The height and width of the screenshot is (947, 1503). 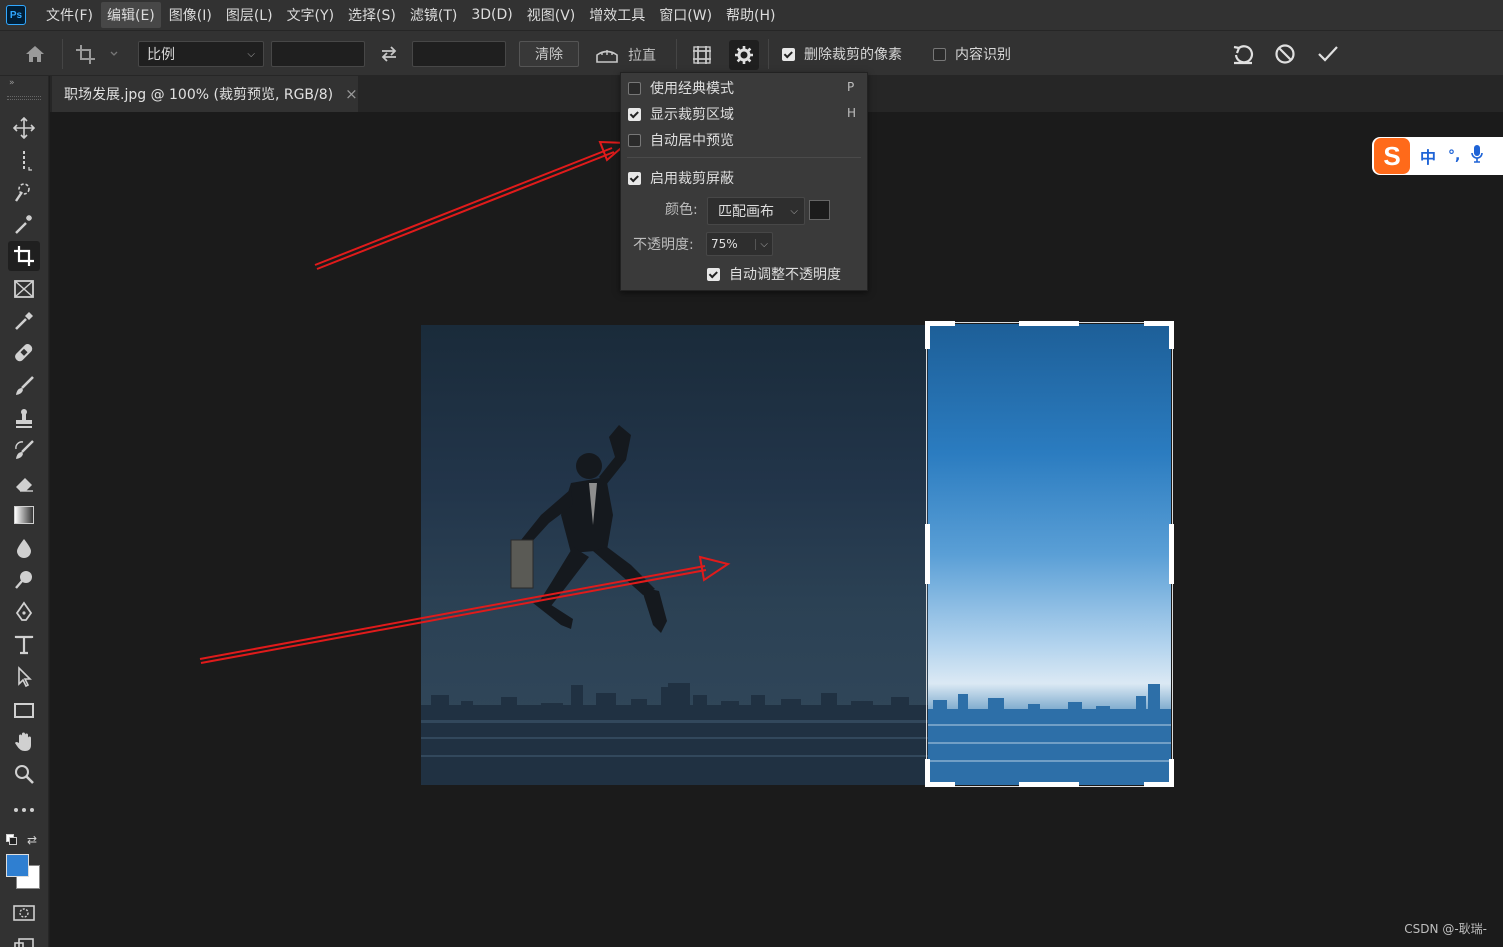 What do you see at coordinates (692, 141) in the screenshot?
I see `auto-center-label: 自动居中预览` at bounding box center [692, 141].